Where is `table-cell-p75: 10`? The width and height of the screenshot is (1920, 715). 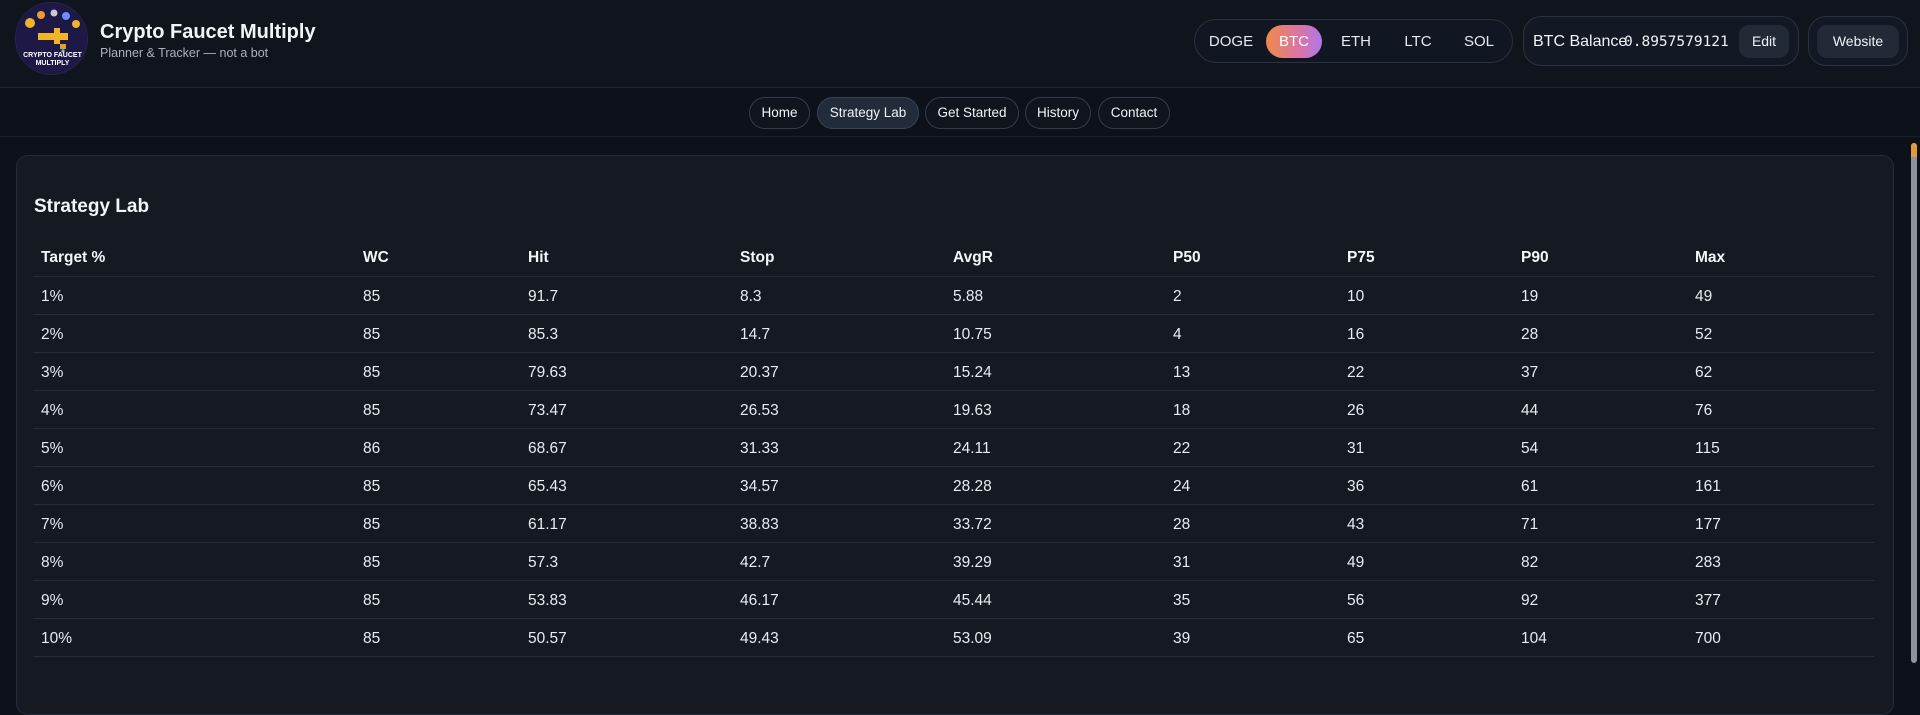 table-cell-p75: 10 is located at coordinates (1356, 296).